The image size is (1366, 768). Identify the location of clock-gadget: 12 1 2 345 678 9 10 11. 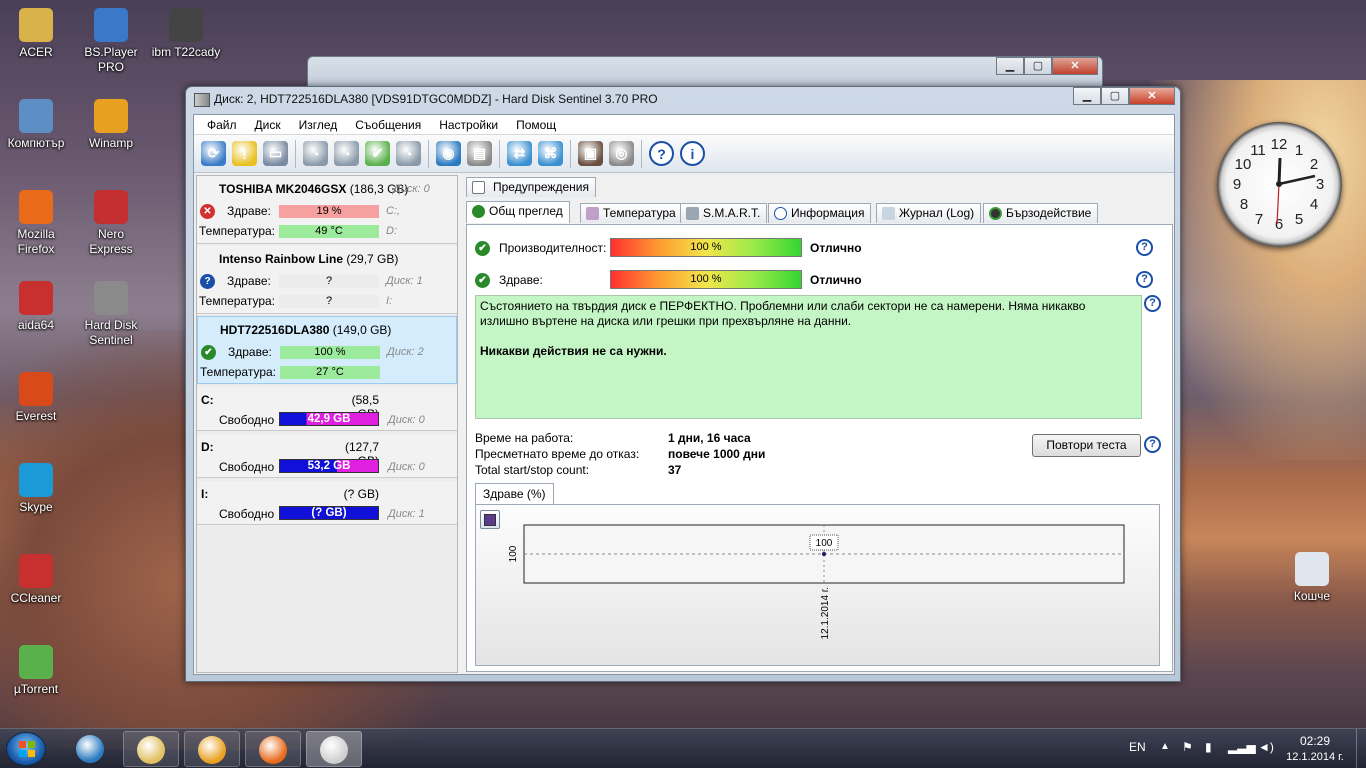
(1279, 184).